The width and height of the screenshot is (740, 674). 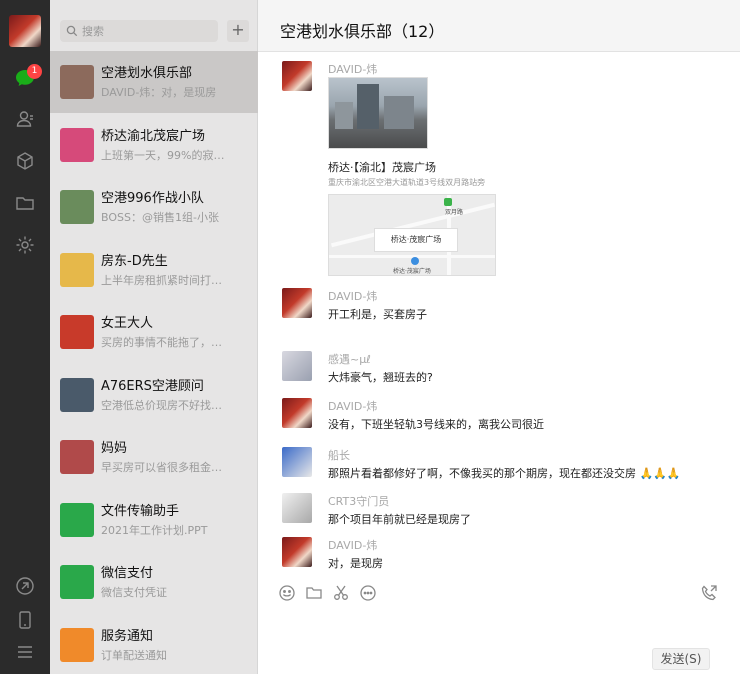 What do you see at coordinates (499, 594) in the screenshot?
I see `input-toolbar` at bounding box center [499, 594].